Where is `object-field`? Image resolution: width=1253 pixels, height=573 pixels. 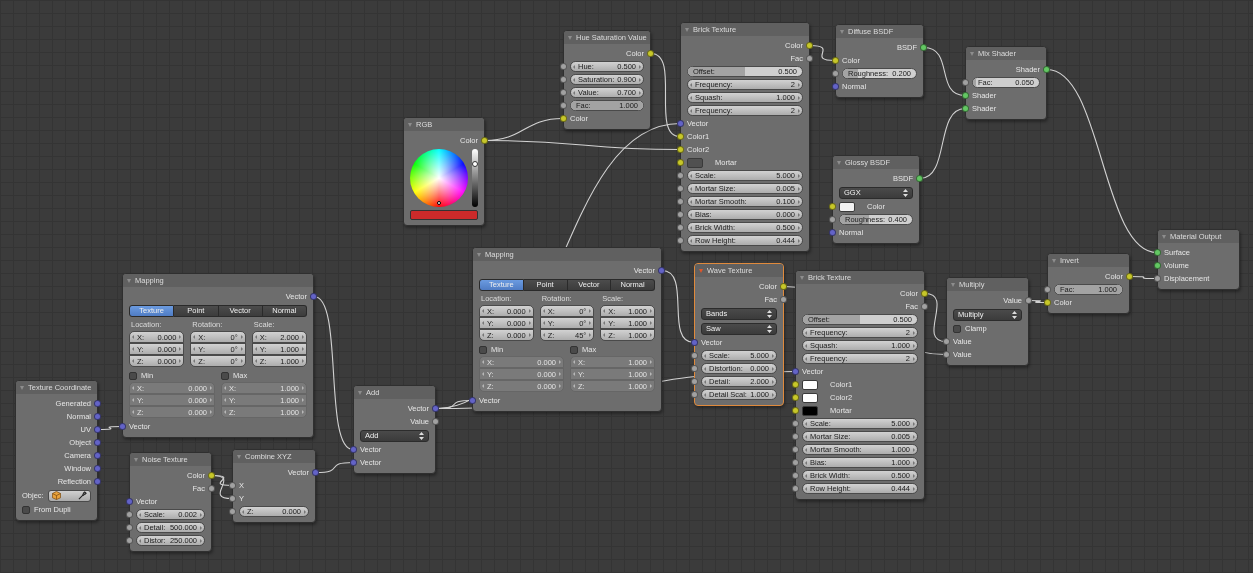
object-field is located at coordinates (69, 495).